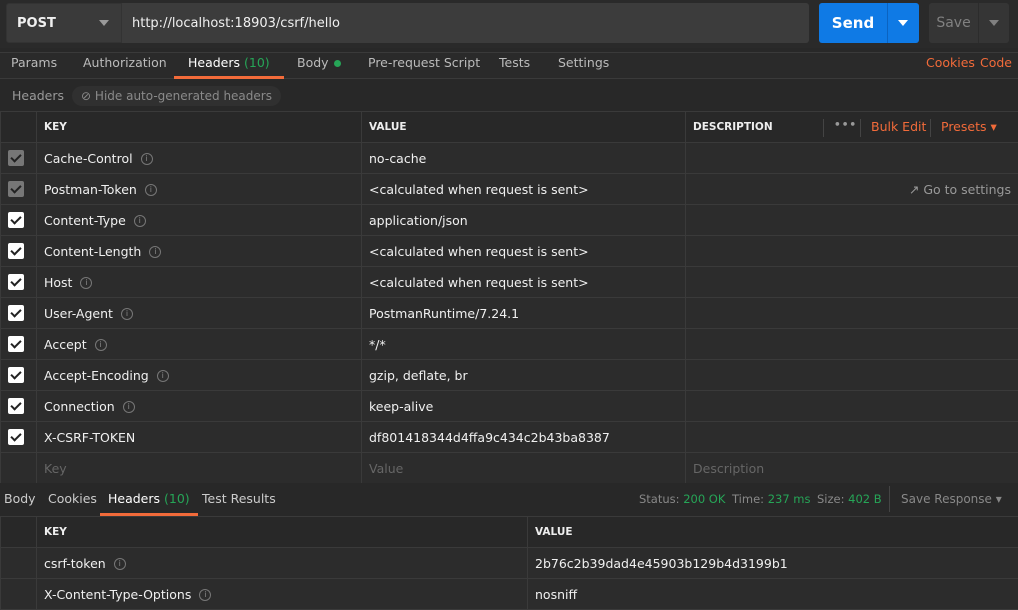 The width and height of the screenshot is (1018, 610). Describe the element at coordinates (524, 406) in the screenshot. I see `header-value: keep-alive` at that location.